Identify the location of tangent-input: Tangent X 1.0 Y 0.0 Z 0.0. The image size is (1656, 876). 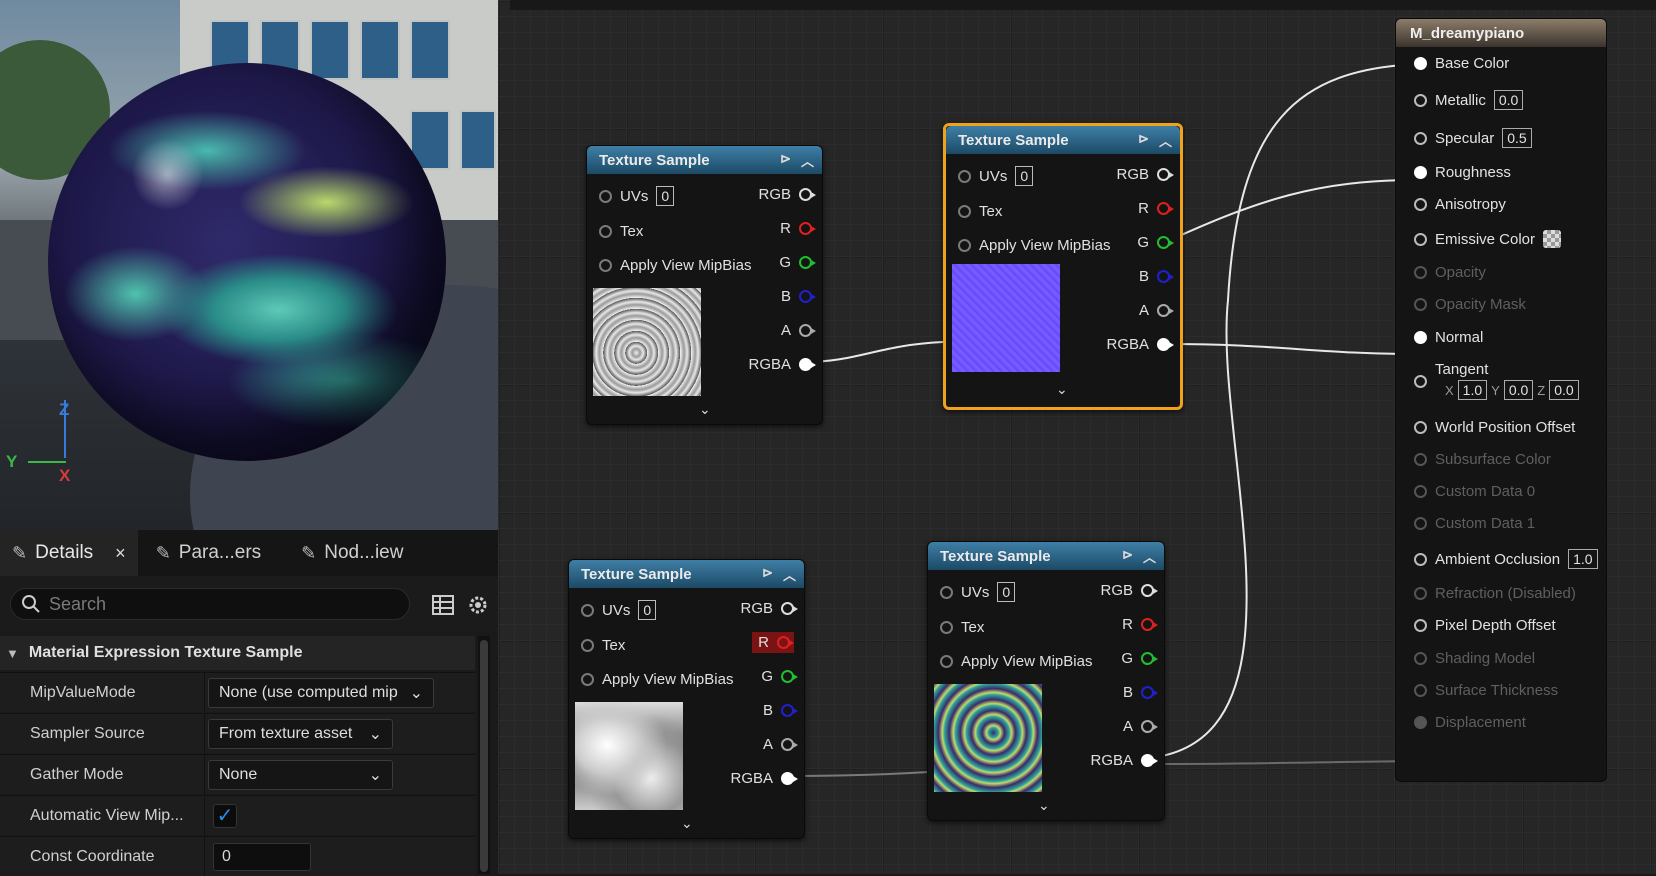
(1496, 380).